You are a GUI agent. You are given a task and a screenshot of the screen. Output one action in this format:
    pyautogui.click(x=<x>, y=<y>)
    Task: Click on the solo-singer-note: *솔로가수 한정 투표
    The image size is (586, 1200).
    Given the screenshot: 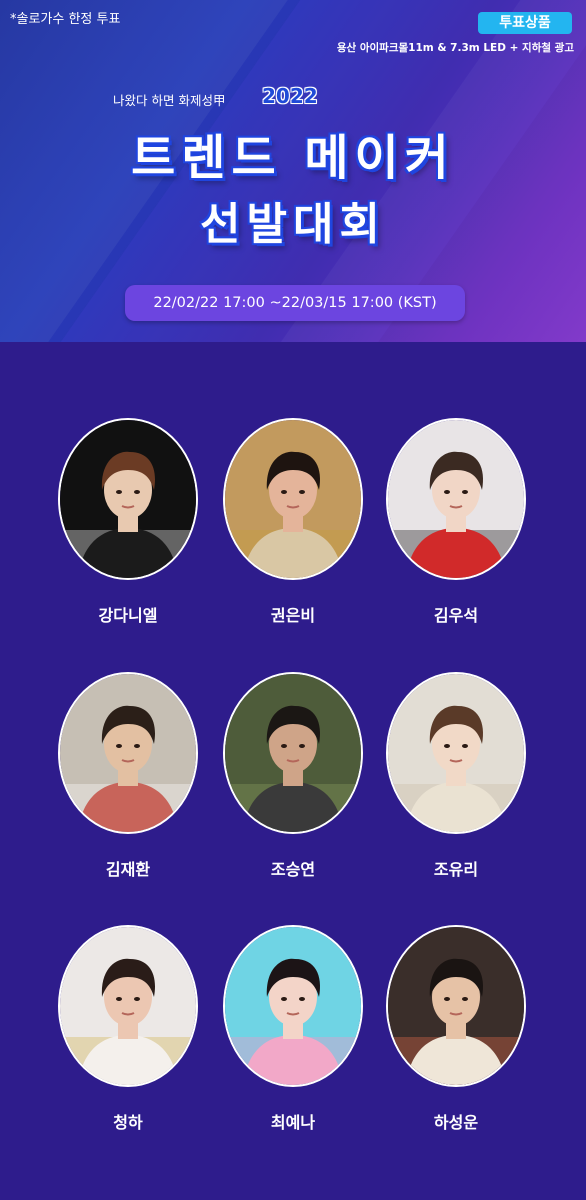 What is the action you would take?
    pyautogui.click(x=65, y=19)
    